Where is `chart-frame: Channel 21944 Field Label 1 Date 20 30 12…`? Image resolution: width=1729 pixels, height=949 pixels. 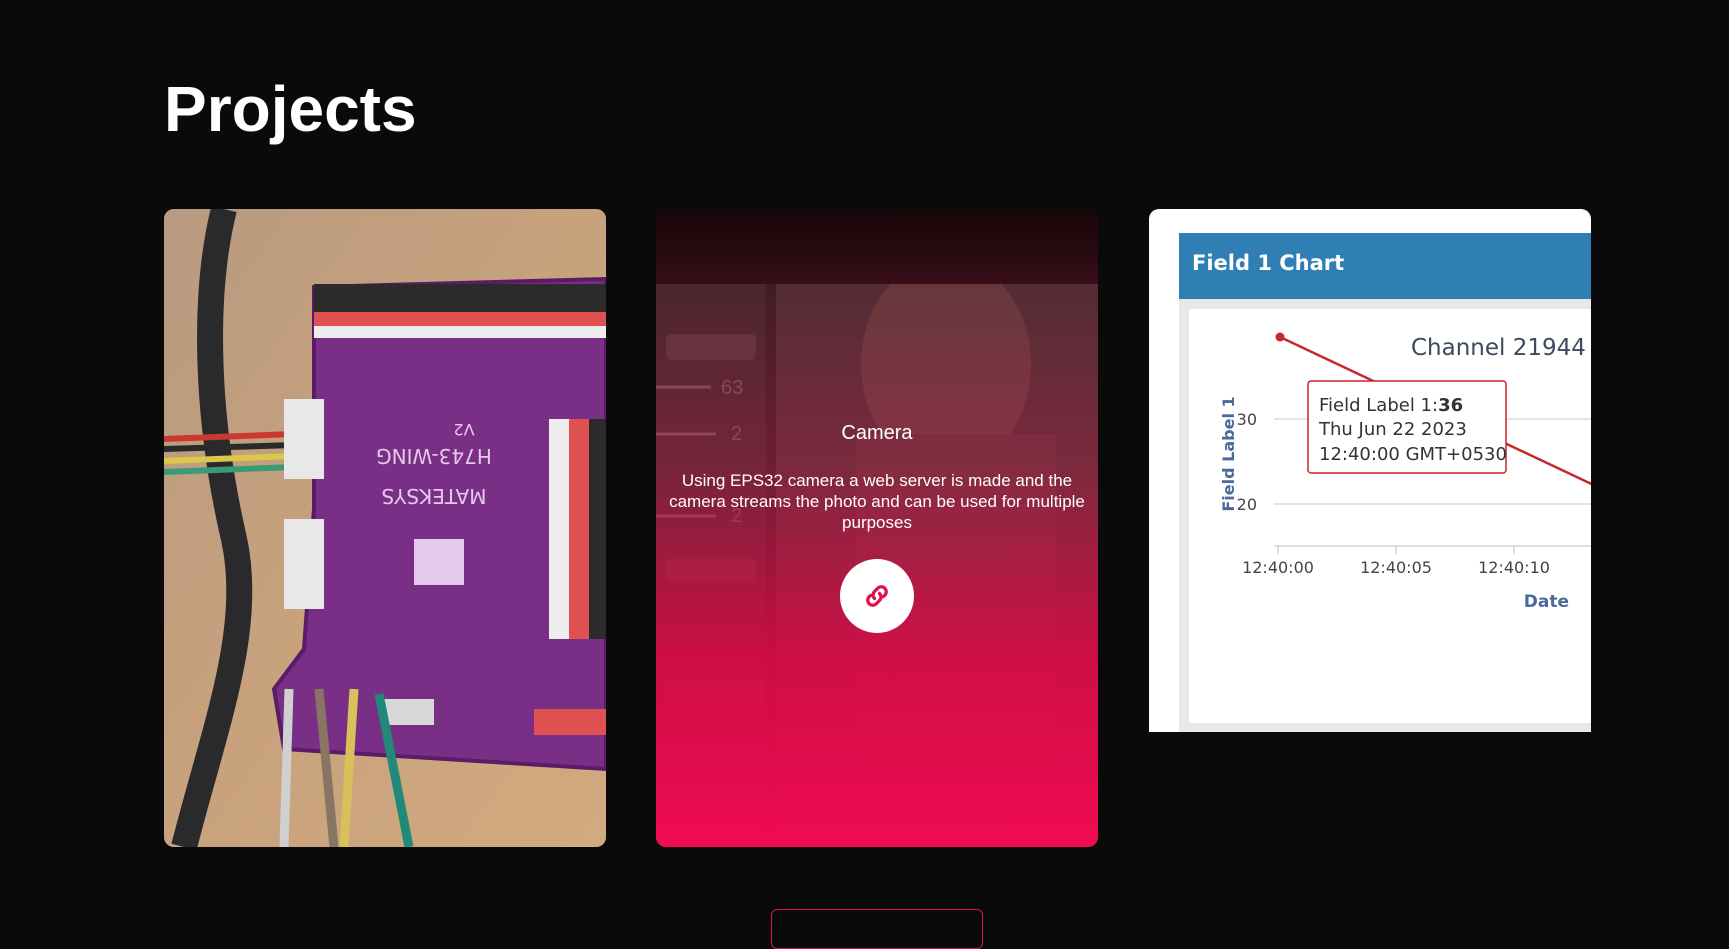 chart-frame: Channel 21944 Field Label 1 Date 20 30 12… is located at coordinates (1385, 515).